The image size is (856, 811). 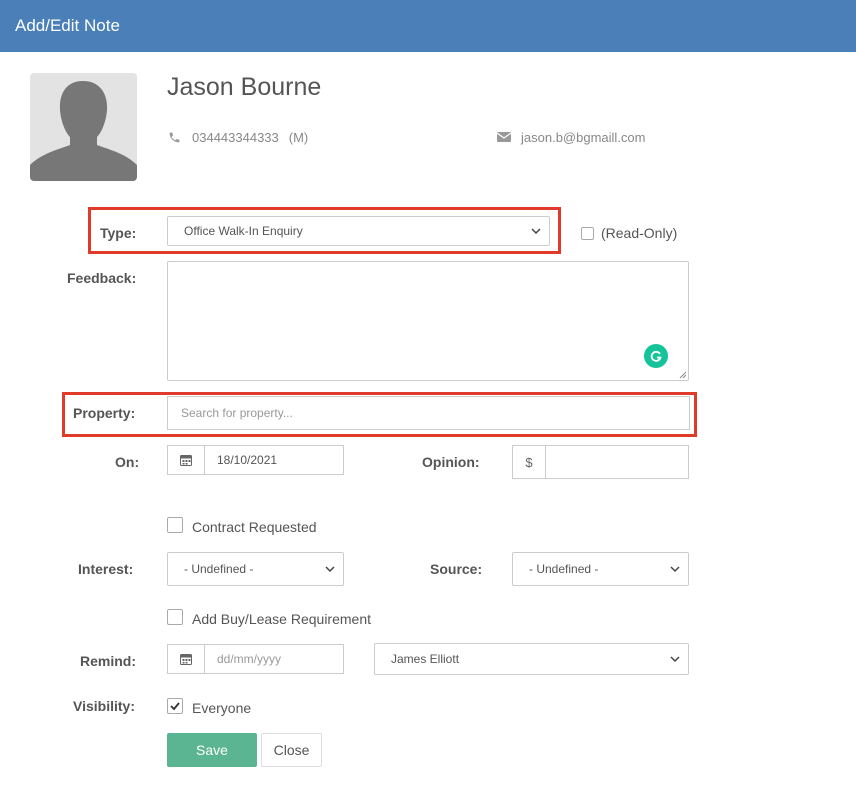 What do you see at coordinates (451, 462) in the screenshot?
I see `opinion-label: Opinion:` at bounding box center [451, 462].